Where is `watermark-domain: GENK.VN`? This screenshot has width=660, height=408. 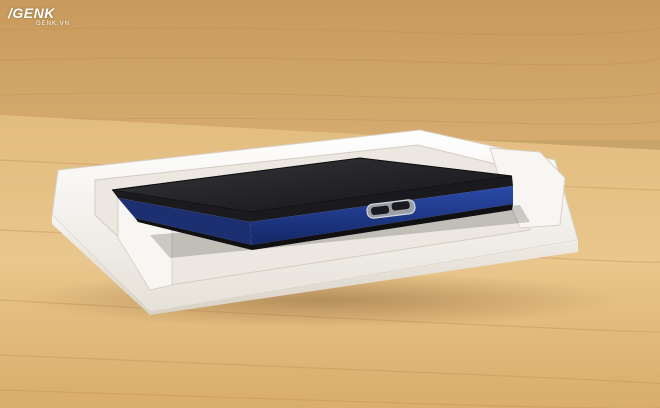
watermark-domain: GENK.VN is located at coordinates (53, 24).